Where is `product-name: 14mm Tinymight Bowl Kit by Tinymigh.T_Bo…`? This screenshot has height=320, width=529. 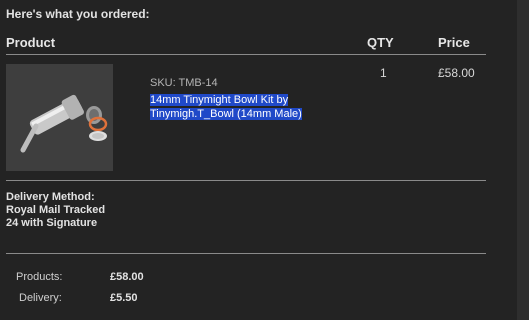 product-name: 14mm Tinymight Bowl Kit by Tinymigh.T_Bo… is located at coordinates (237, 107).